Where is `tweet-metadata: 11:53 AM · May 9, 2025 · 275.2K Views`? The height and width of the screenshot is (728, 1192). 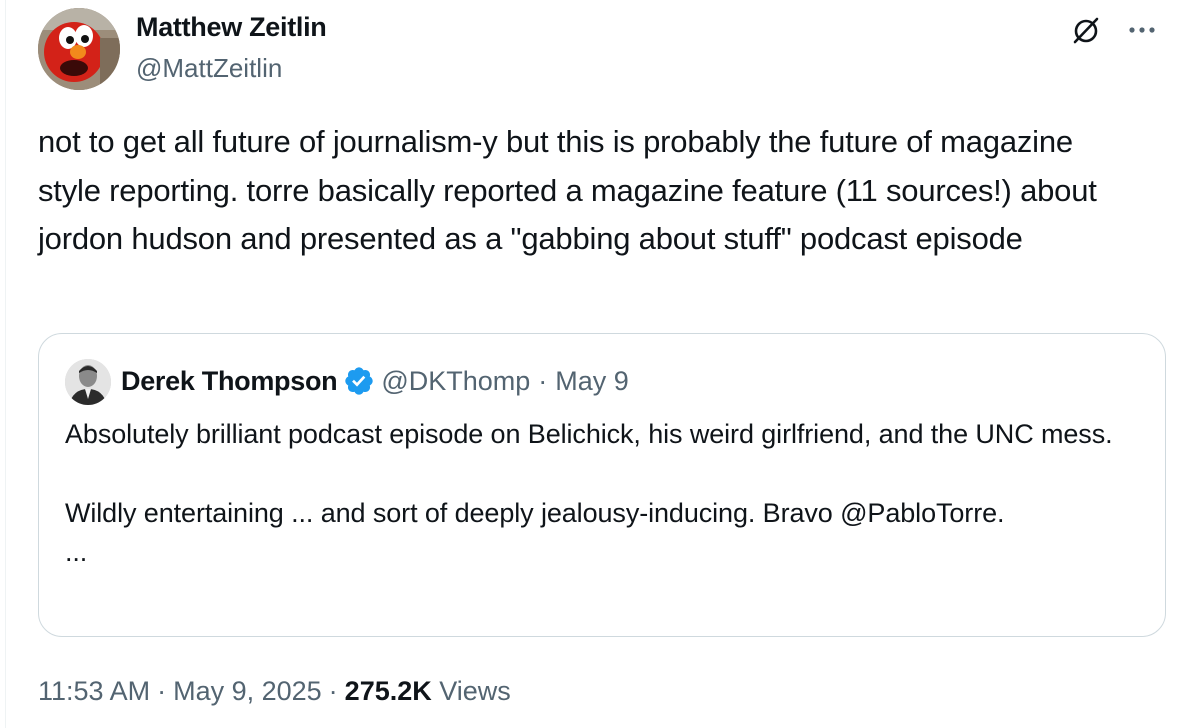 tweet-metadata: 11:53 AM · May 9, 2025 · 275.2K Views is located at coordinates (274, 691).